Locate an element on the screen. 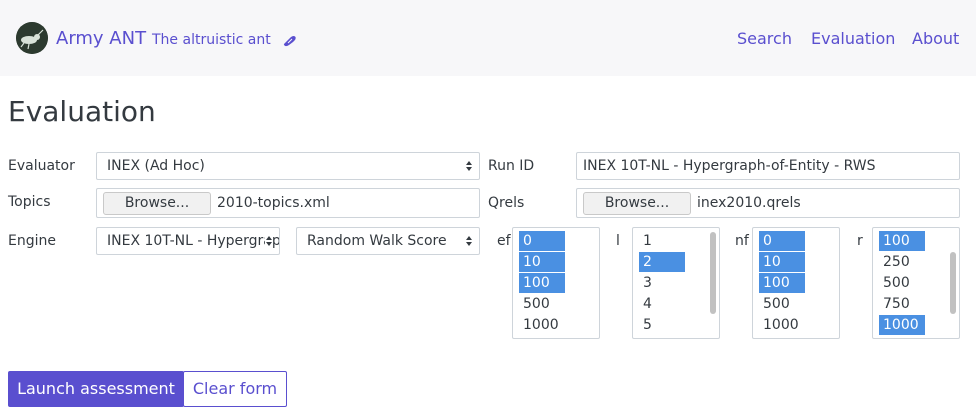 This screenshot has width=976, height=417. ef-label: ef is located at coordinates (504, 241).